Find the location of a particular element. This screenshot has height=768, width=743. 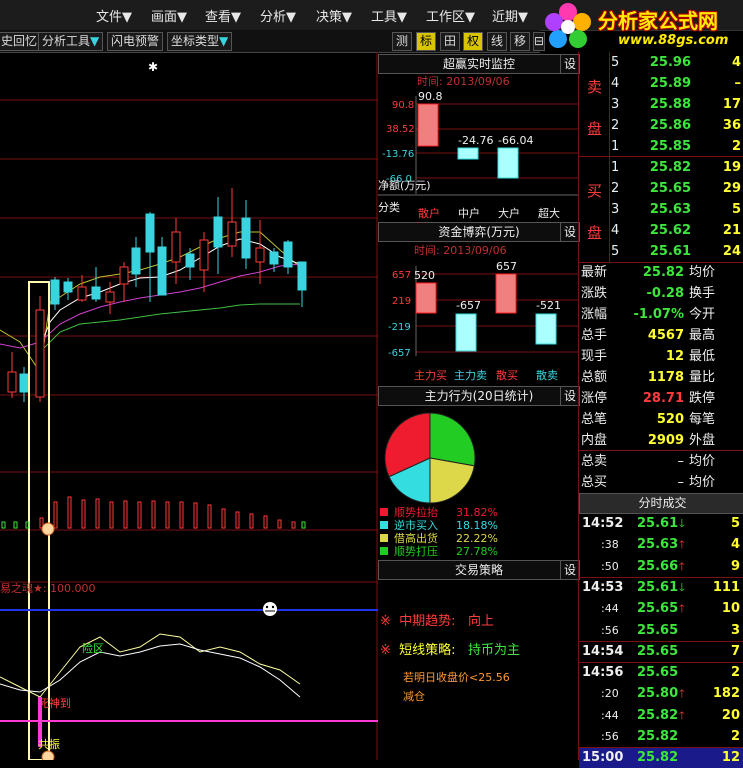

fund-cat-3: 散卖 is located at coordinates (547, 375).